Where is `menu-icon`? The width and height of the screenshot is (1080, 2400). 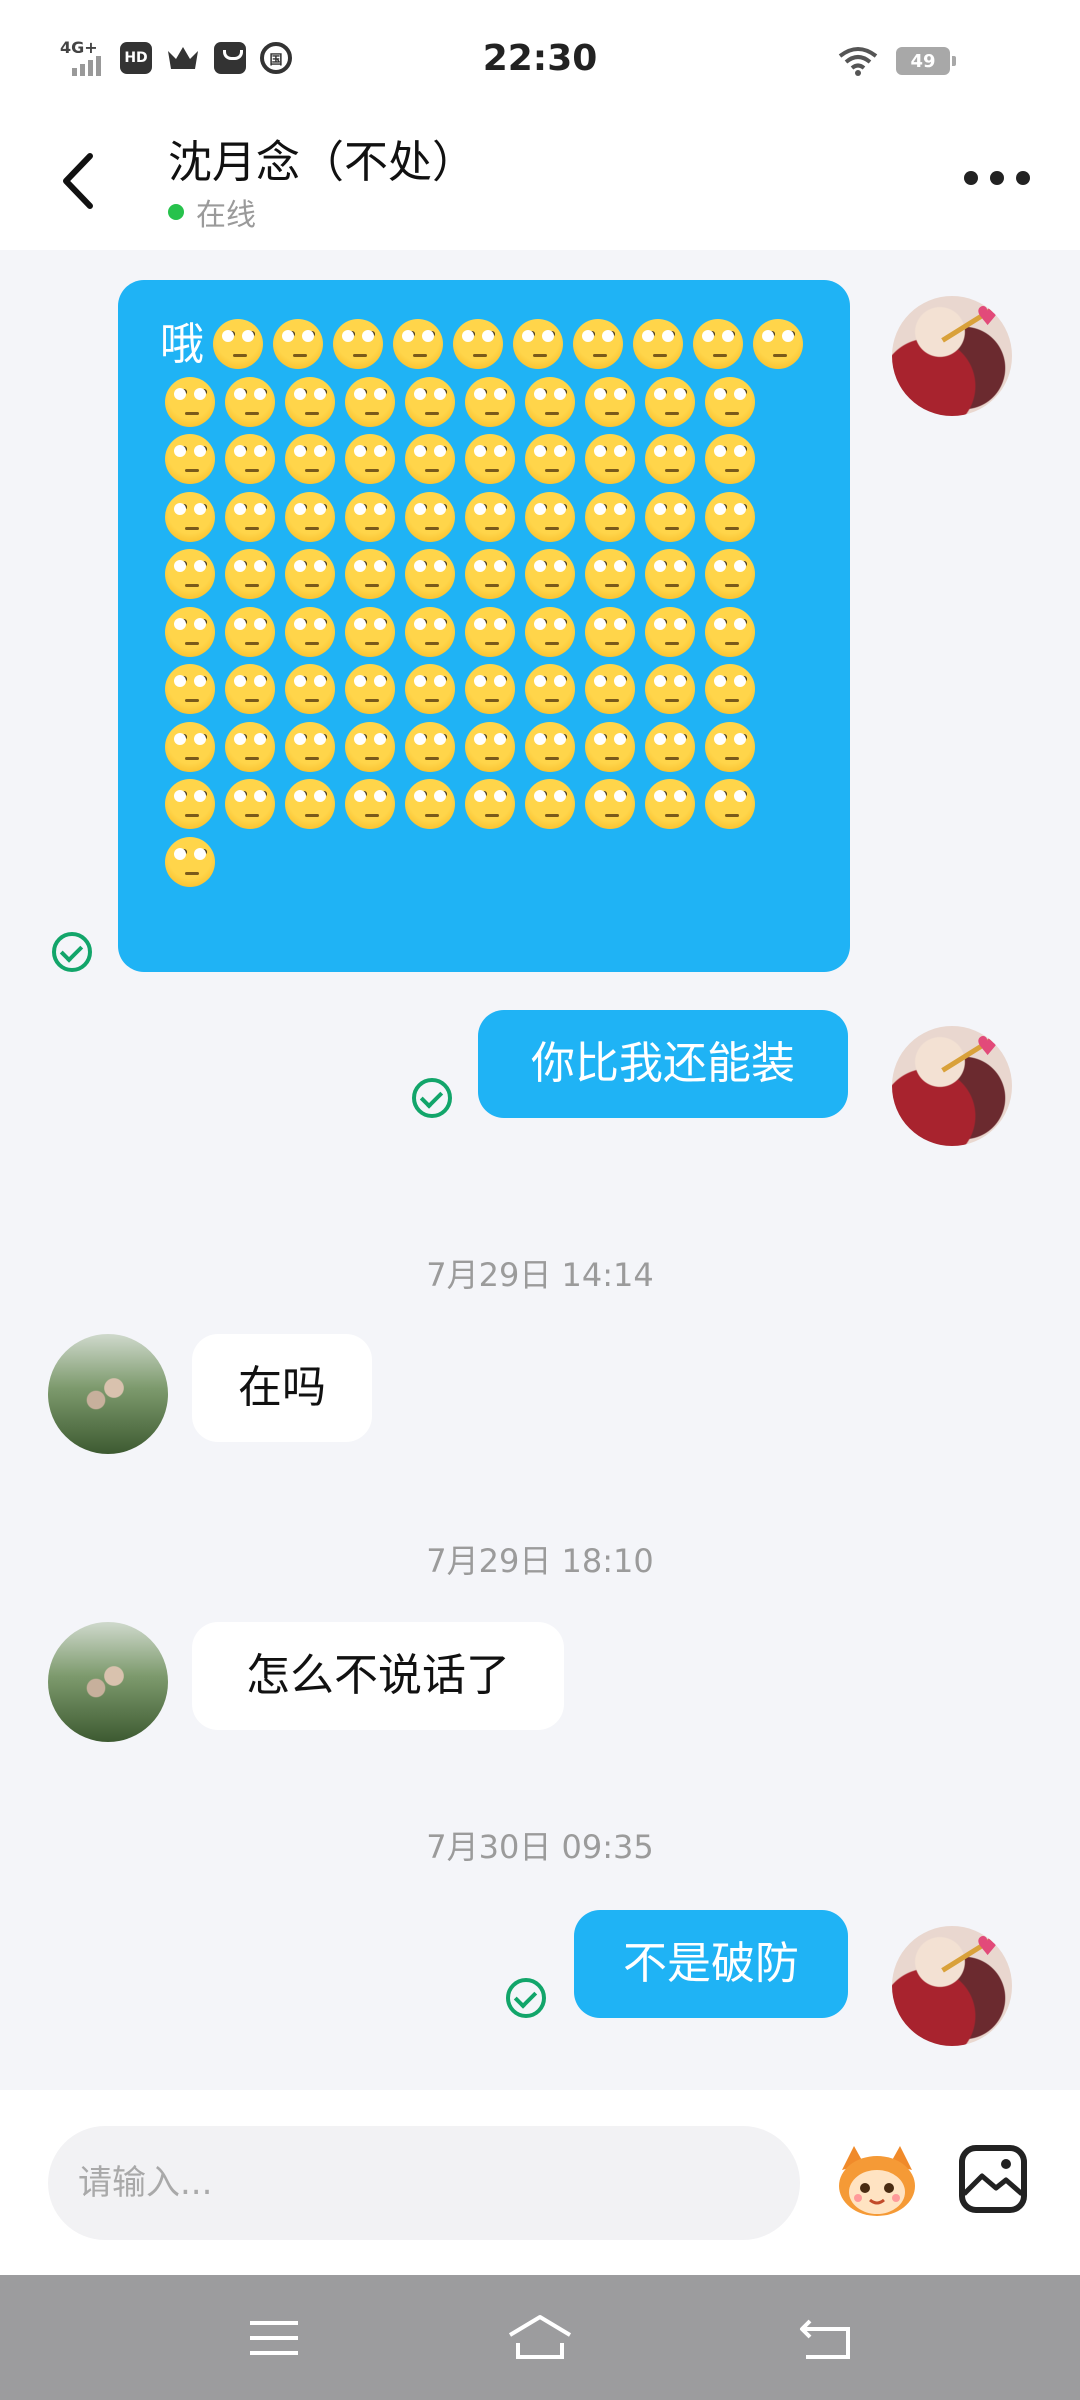 menu-icon is located at coordinates (274, 2338).